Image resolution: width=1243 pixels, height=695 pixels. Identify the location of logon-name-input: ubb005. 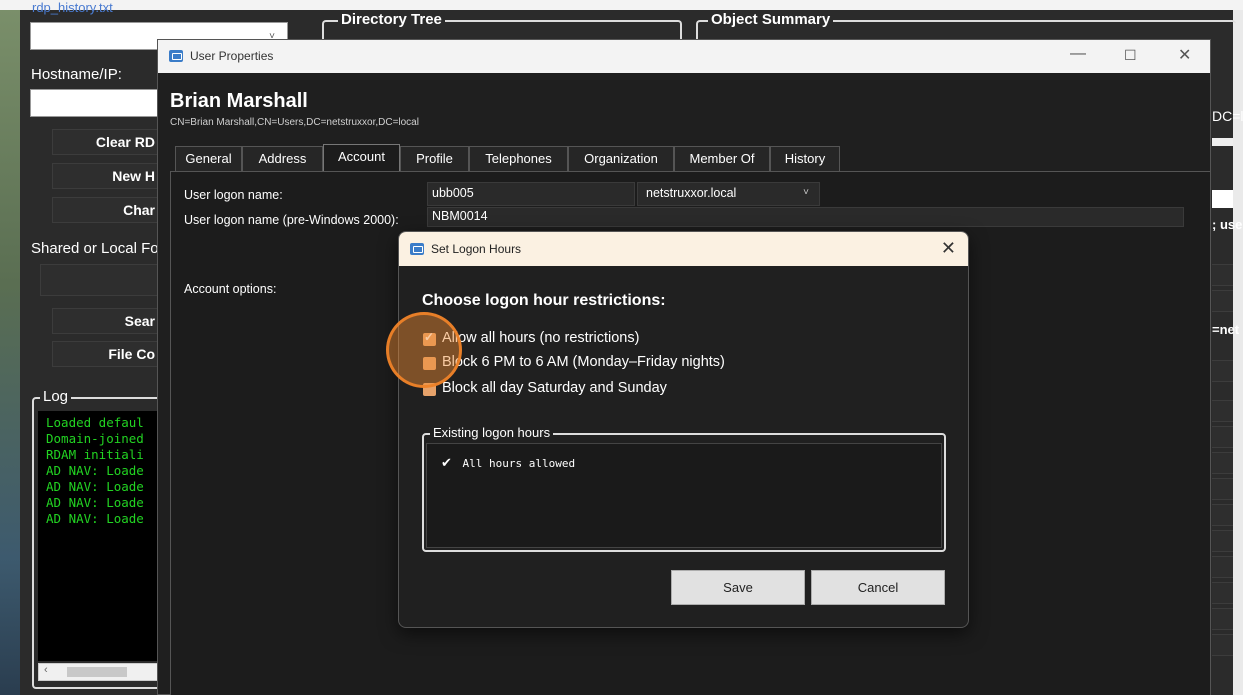
(531, 194).